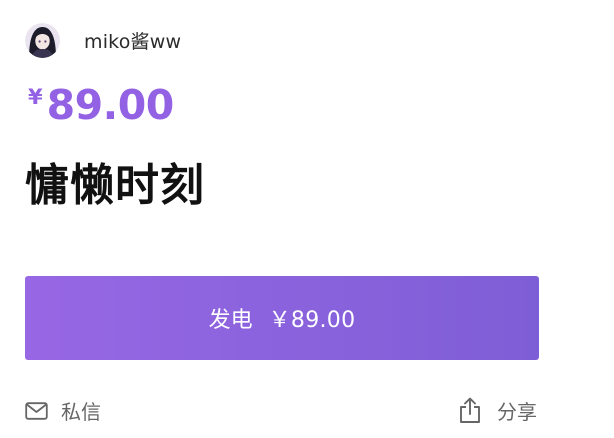 Image resolution: width=614 pixels, height=438 pixels. Describe the element at coordinates (312, 320) in the screenshot. I see `donate-button-price: ￥89.00` at that location.